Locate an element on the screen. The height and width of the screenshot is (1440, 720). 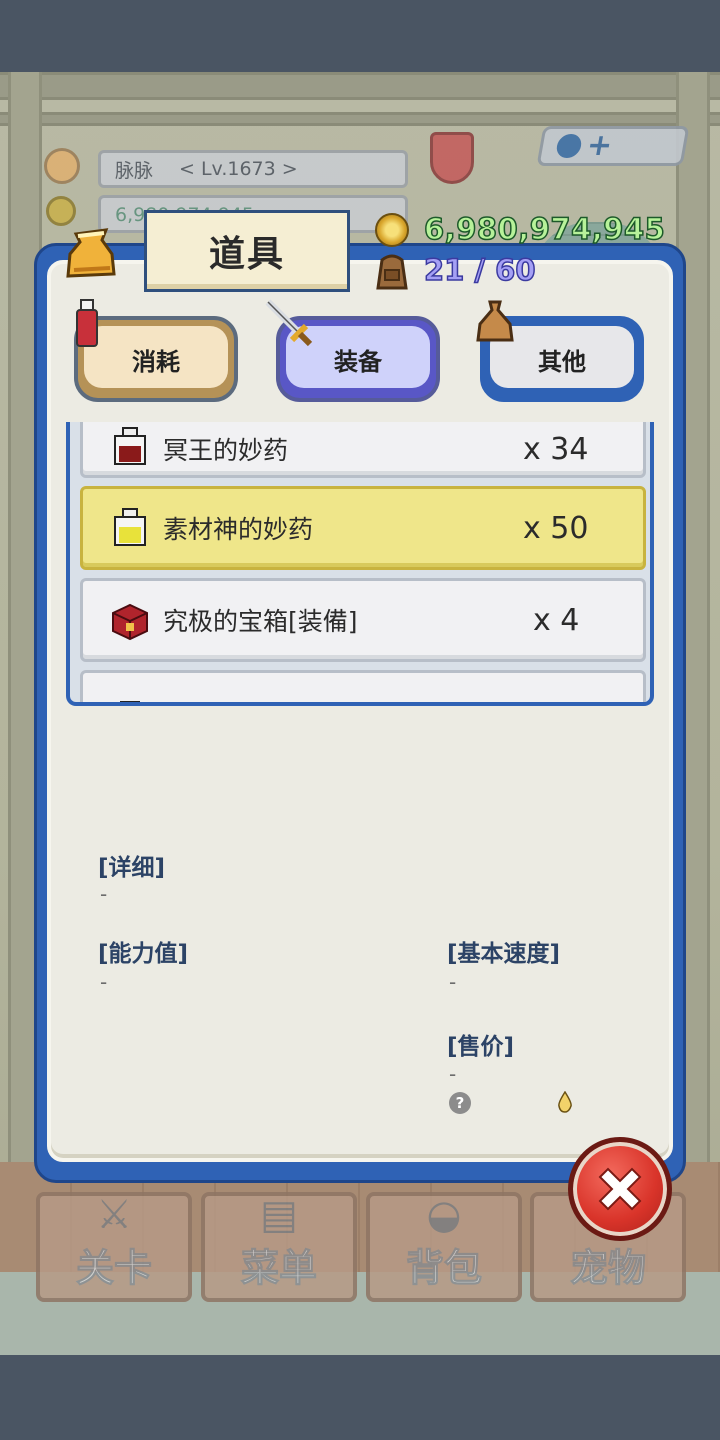
stats-label: [能力值] is located at coordinates (143, 954).